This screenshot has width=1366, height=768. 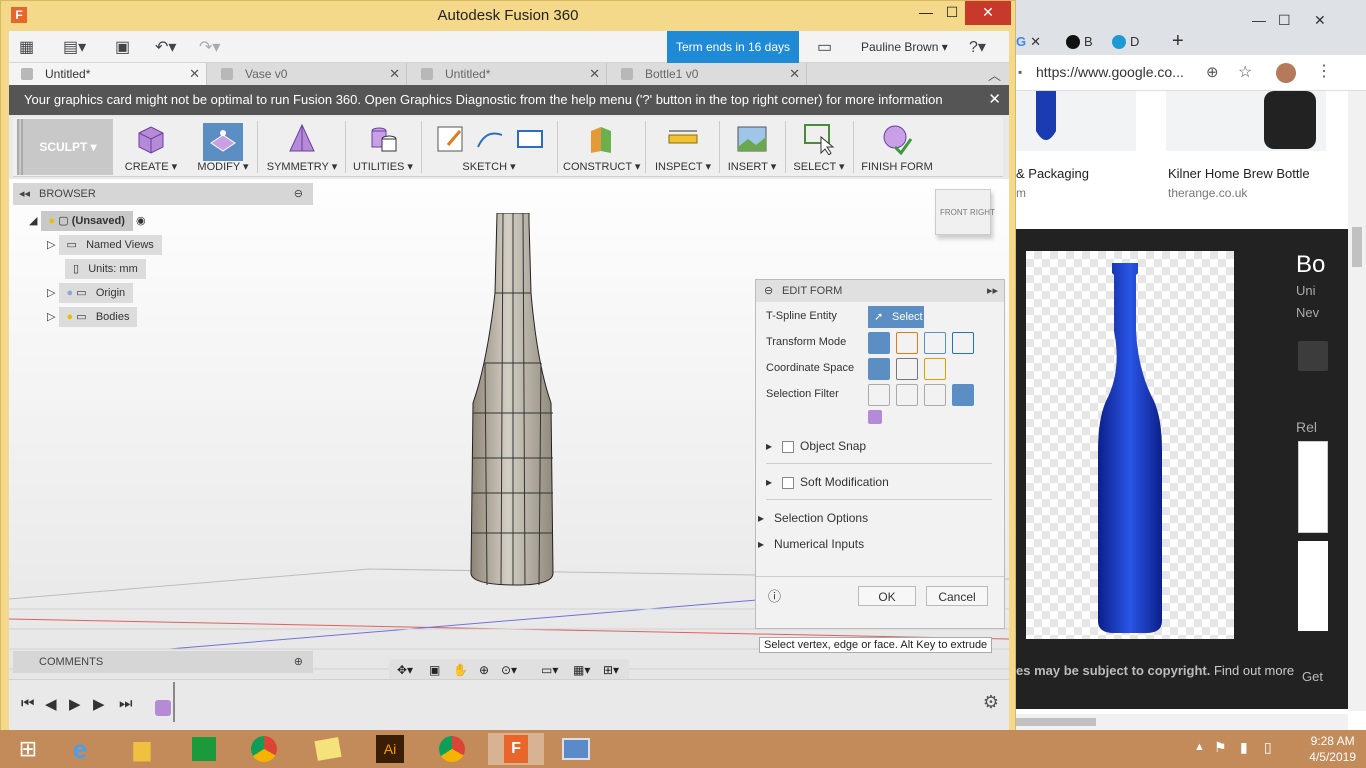 I want to click on edit-form-header: ⊖ EDIT FORM ▸▸, so click(x=880, y=291).